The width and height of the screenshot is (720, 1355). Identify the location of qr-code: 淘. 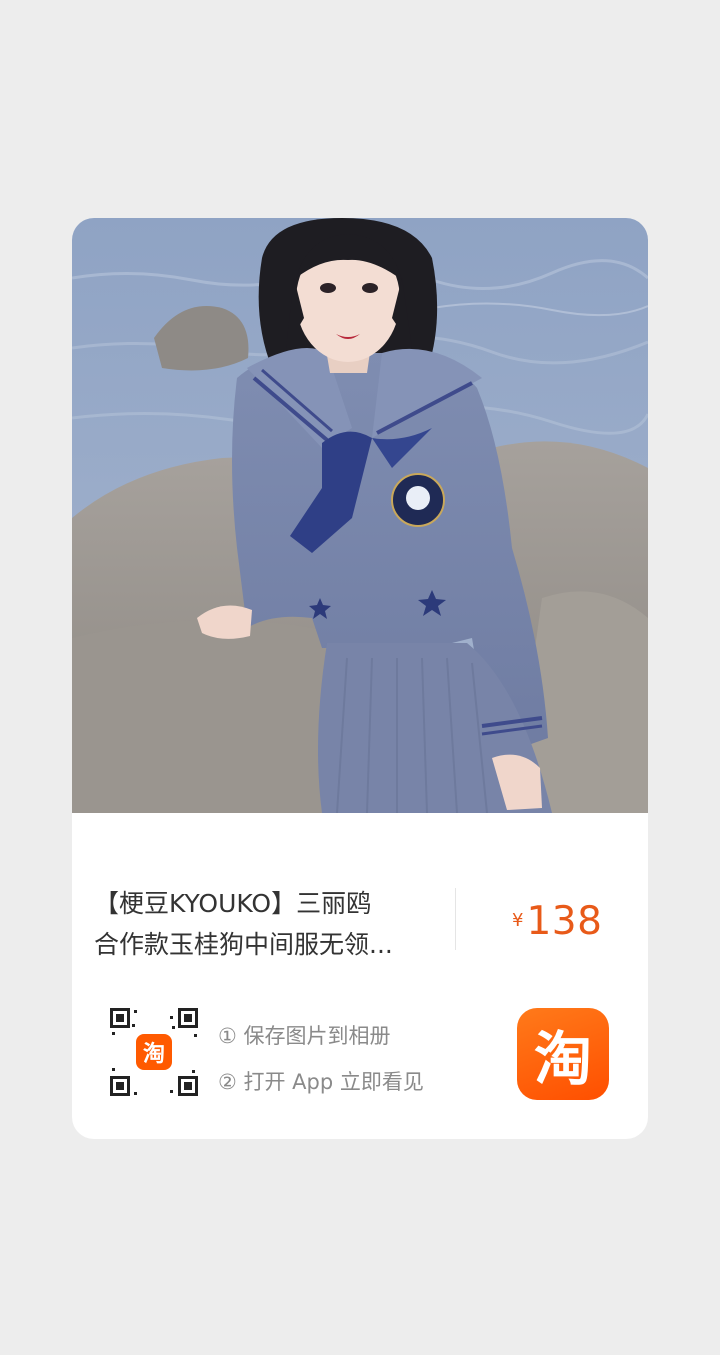
(154, 1052).